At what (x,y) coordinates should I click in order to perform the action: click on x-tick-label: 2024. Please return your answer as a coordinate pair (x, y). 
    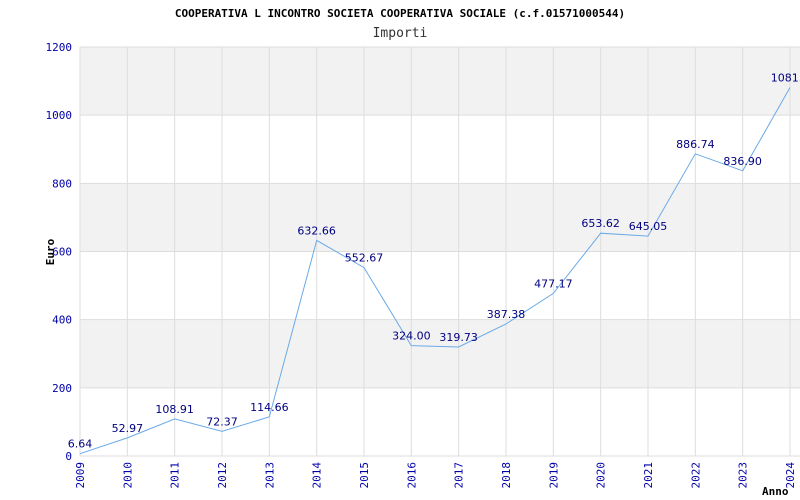
    Looking at the image, I should click on (790, 475).